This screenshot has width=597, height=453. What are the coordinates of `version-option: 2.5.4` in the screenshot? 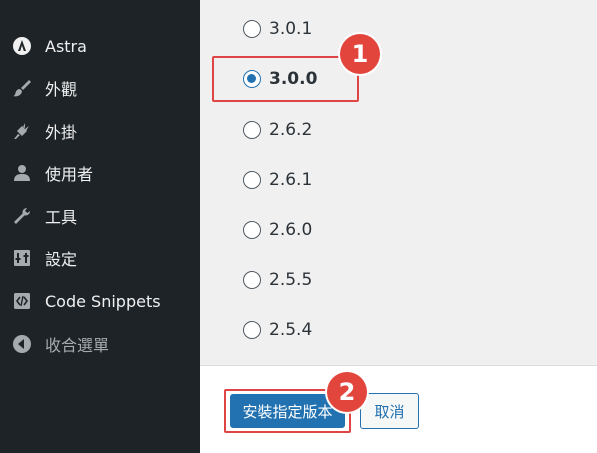 It's located at (277, 330).